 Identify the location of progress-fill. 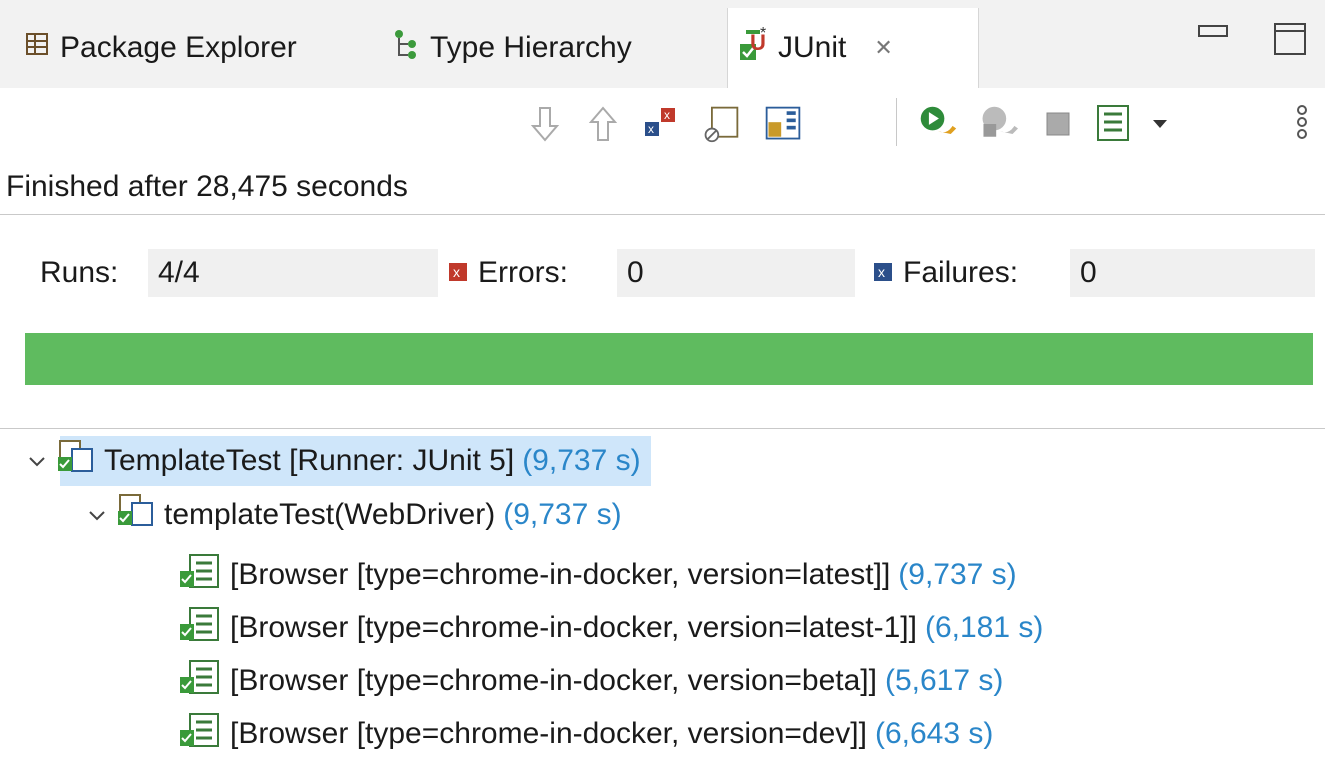
(669, 359).